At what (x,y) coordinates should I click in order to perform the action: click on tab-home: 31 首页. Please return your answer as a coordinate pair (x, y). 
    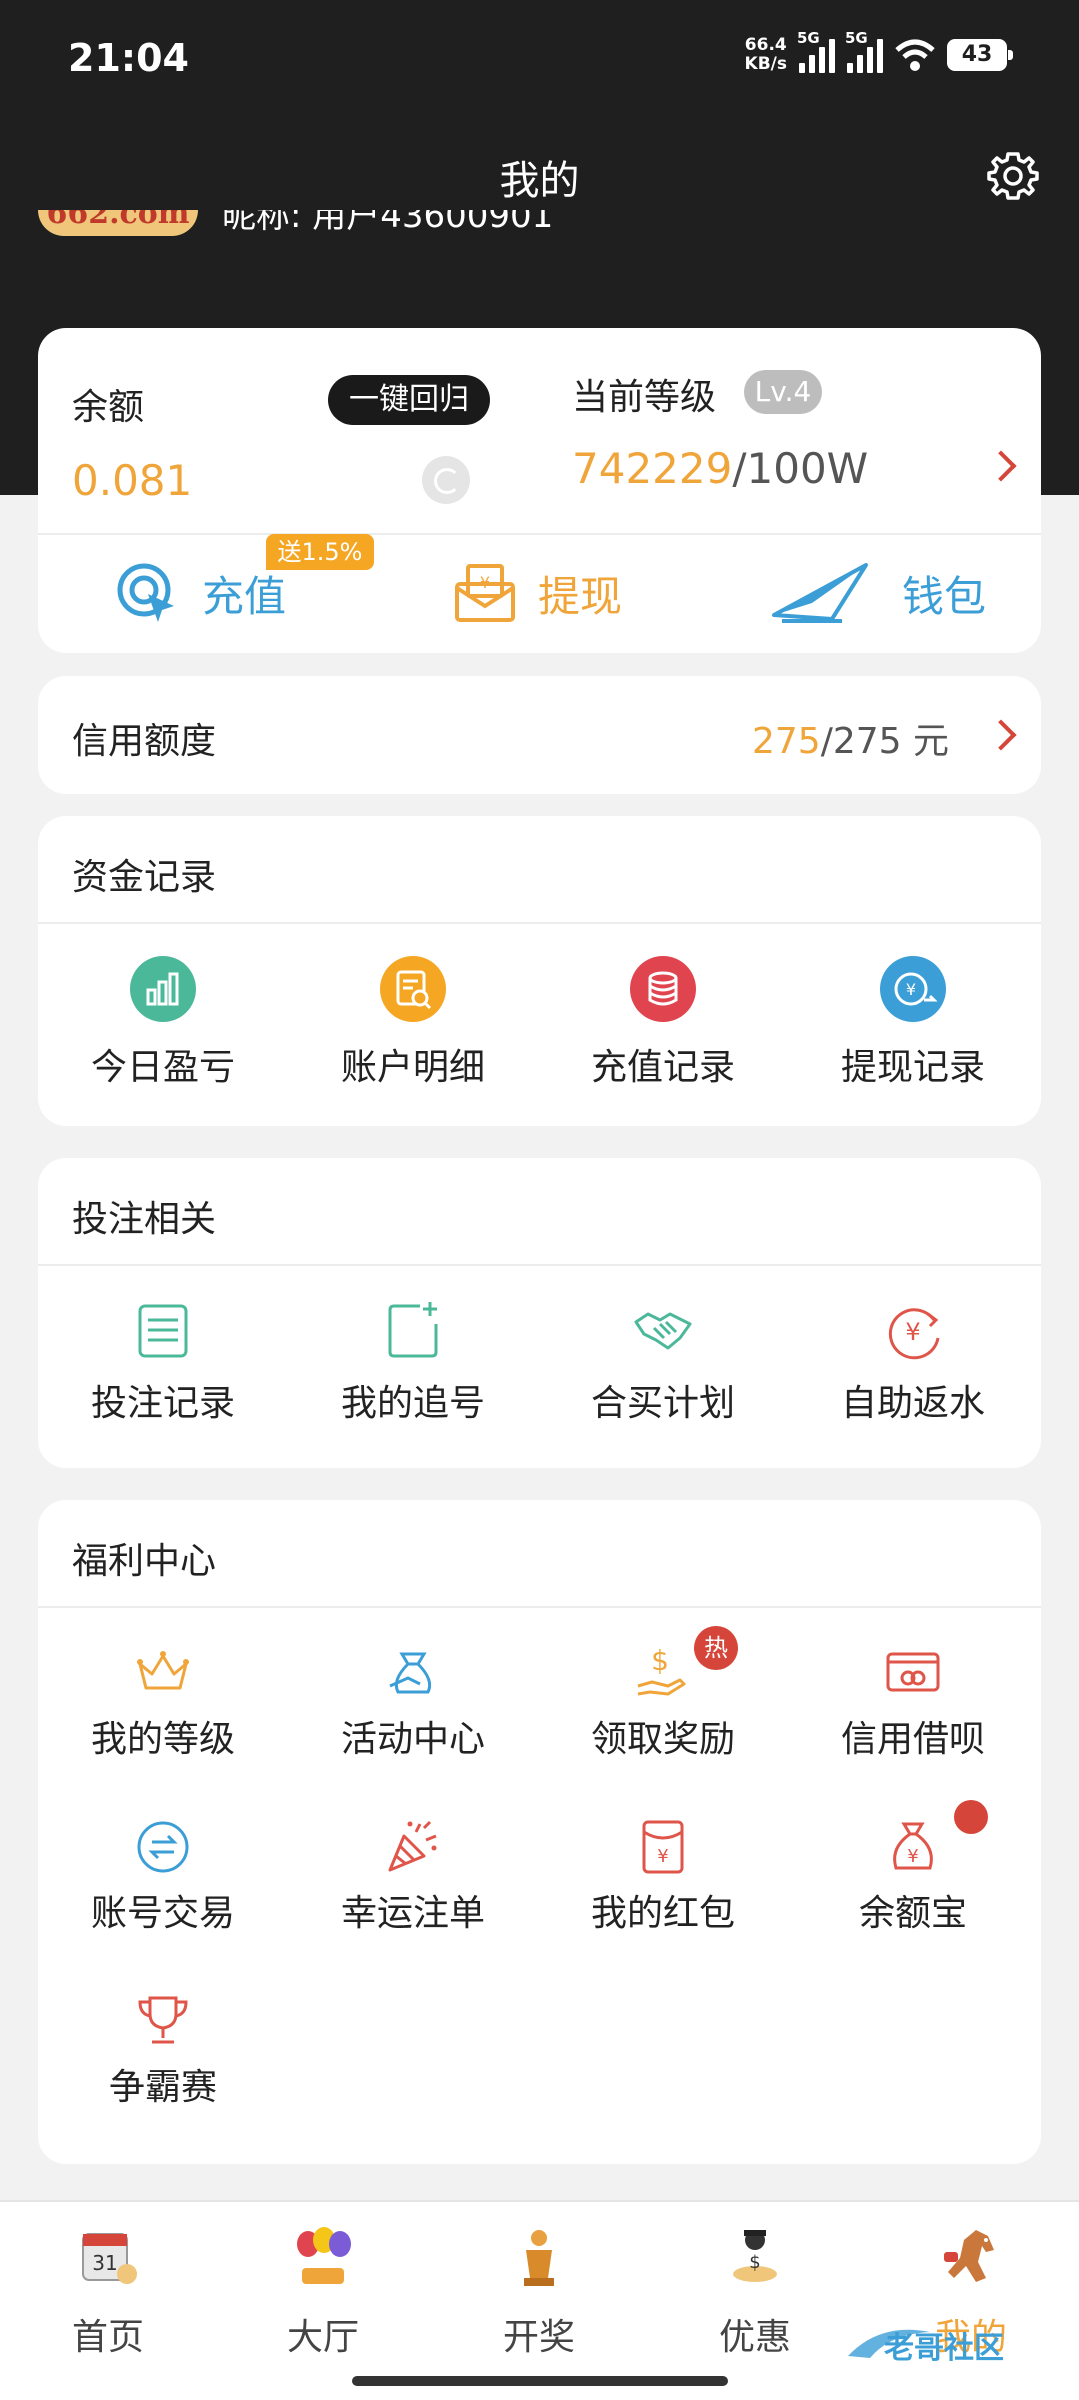
    Looking at the image, I should click on (108, 2291).